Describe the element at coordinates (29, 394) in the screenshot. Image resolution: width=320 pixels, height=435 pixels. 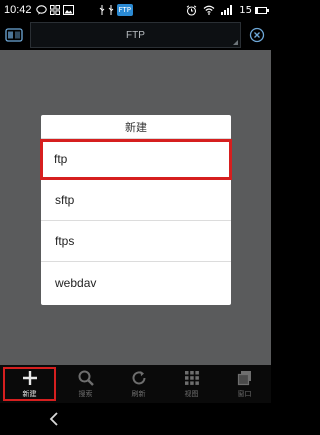
I see `new-button-label: 新建` at that location.